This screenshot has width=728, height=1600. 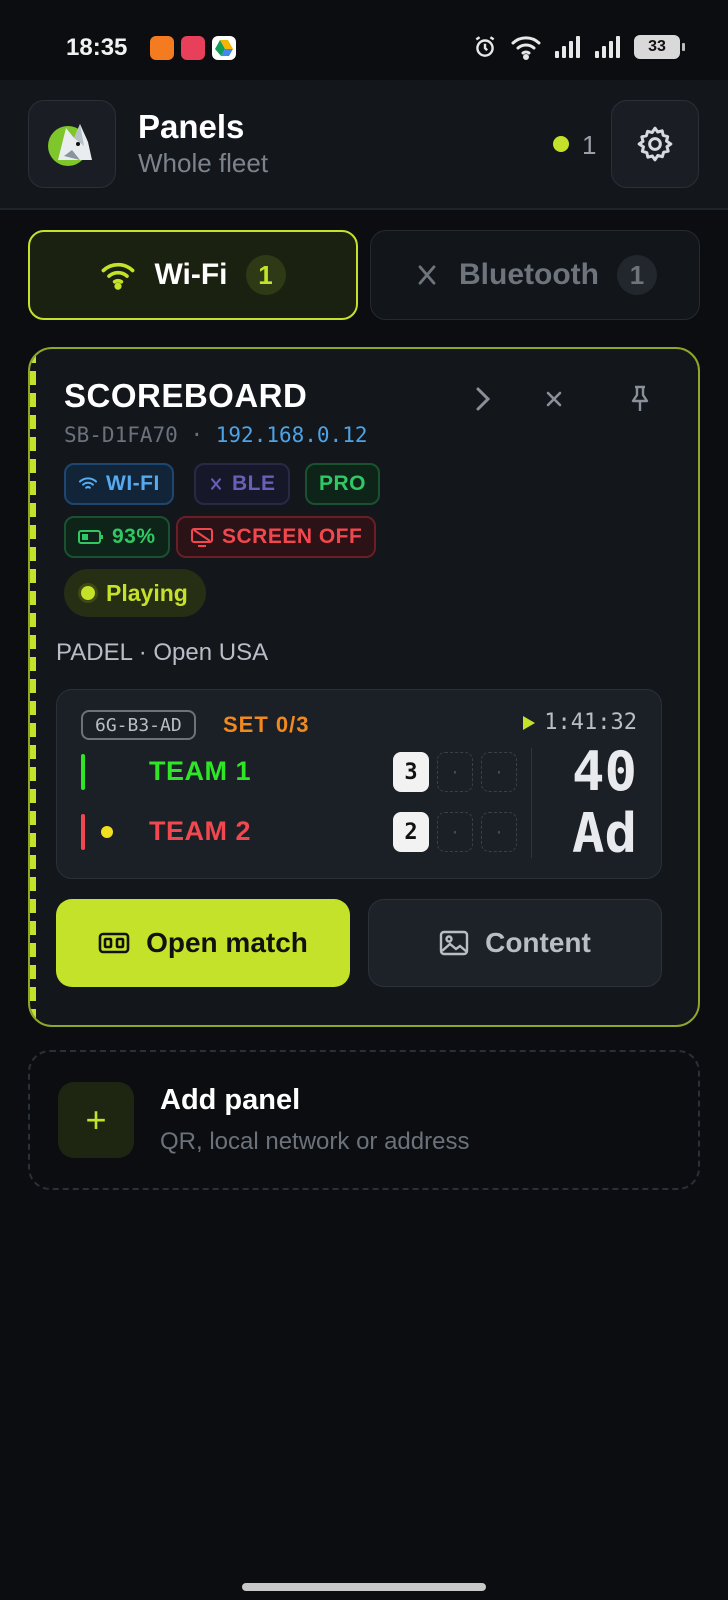 I want to click on image-icon, so click(x=454, y=943).